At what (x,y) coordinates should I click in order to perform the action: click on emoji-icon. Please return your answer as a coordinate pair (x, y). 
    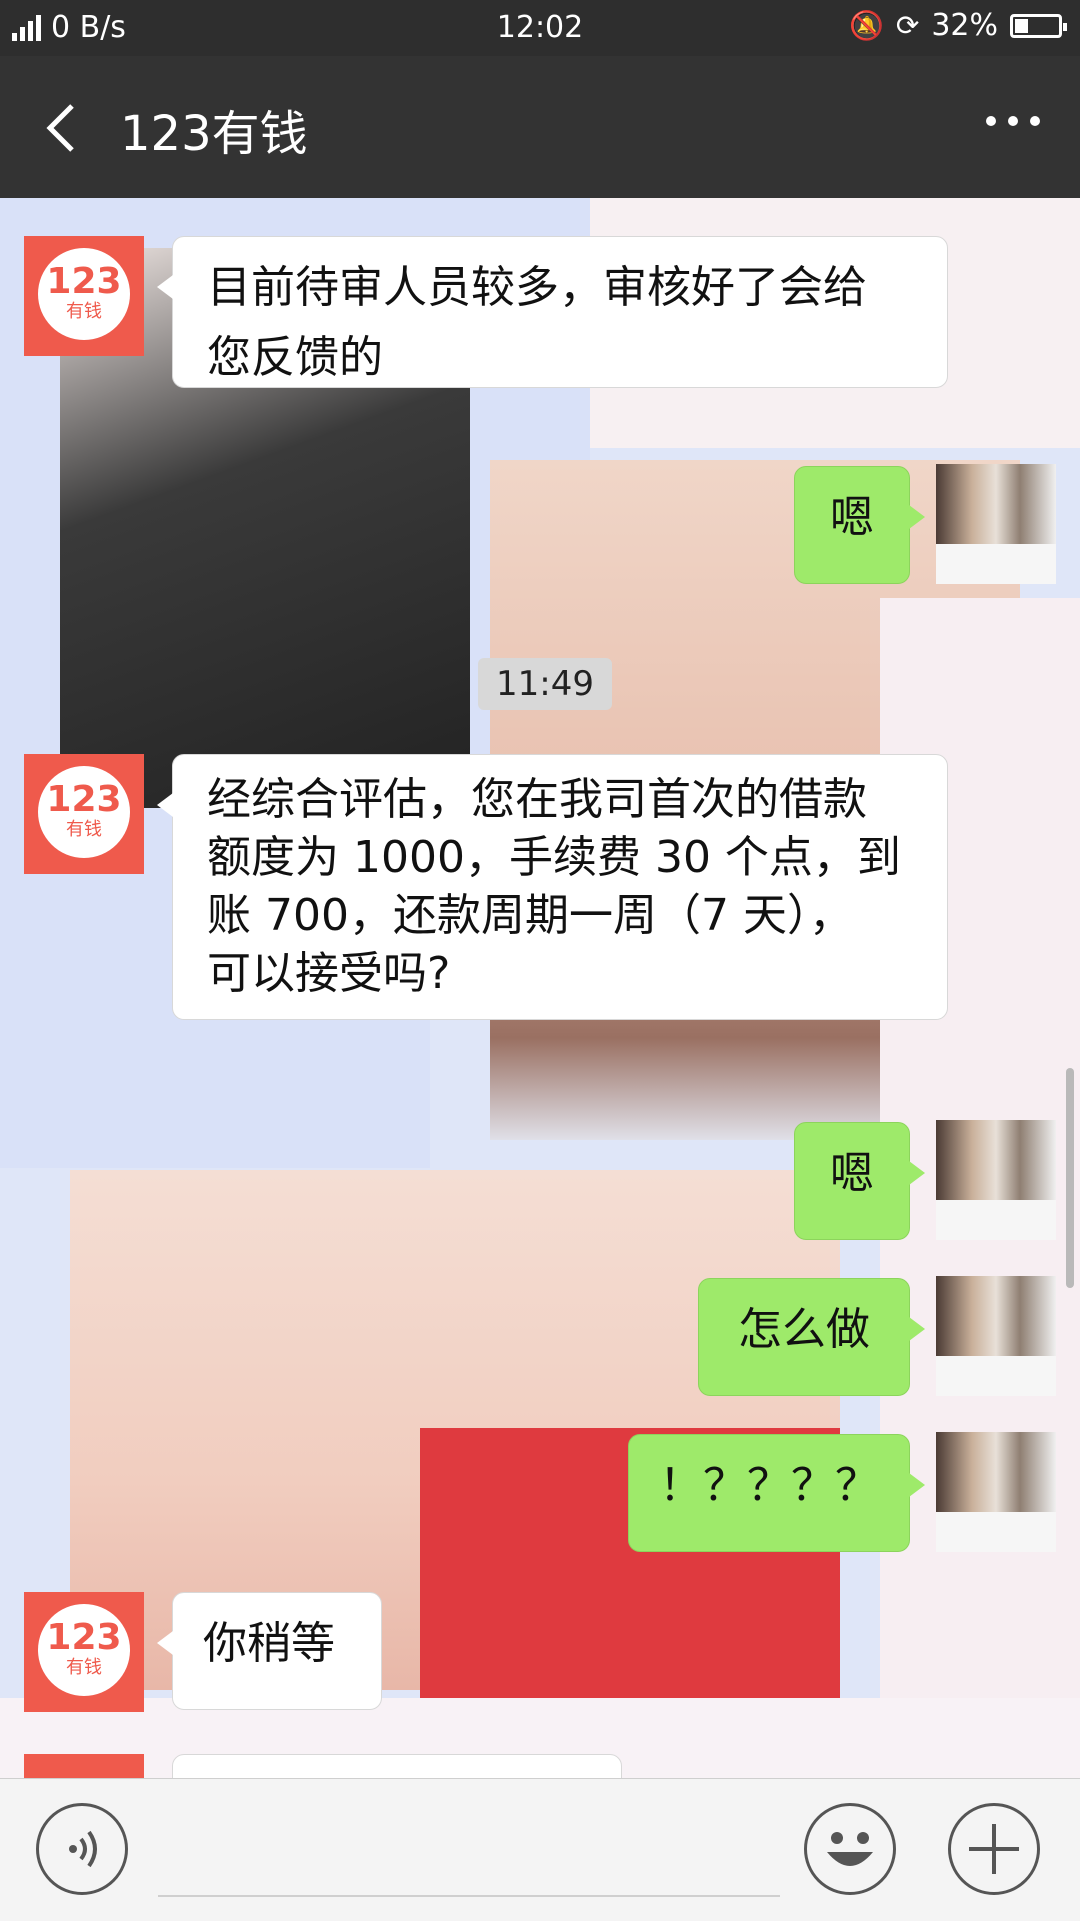
    Looking at the image, I should click on (850, 1849).